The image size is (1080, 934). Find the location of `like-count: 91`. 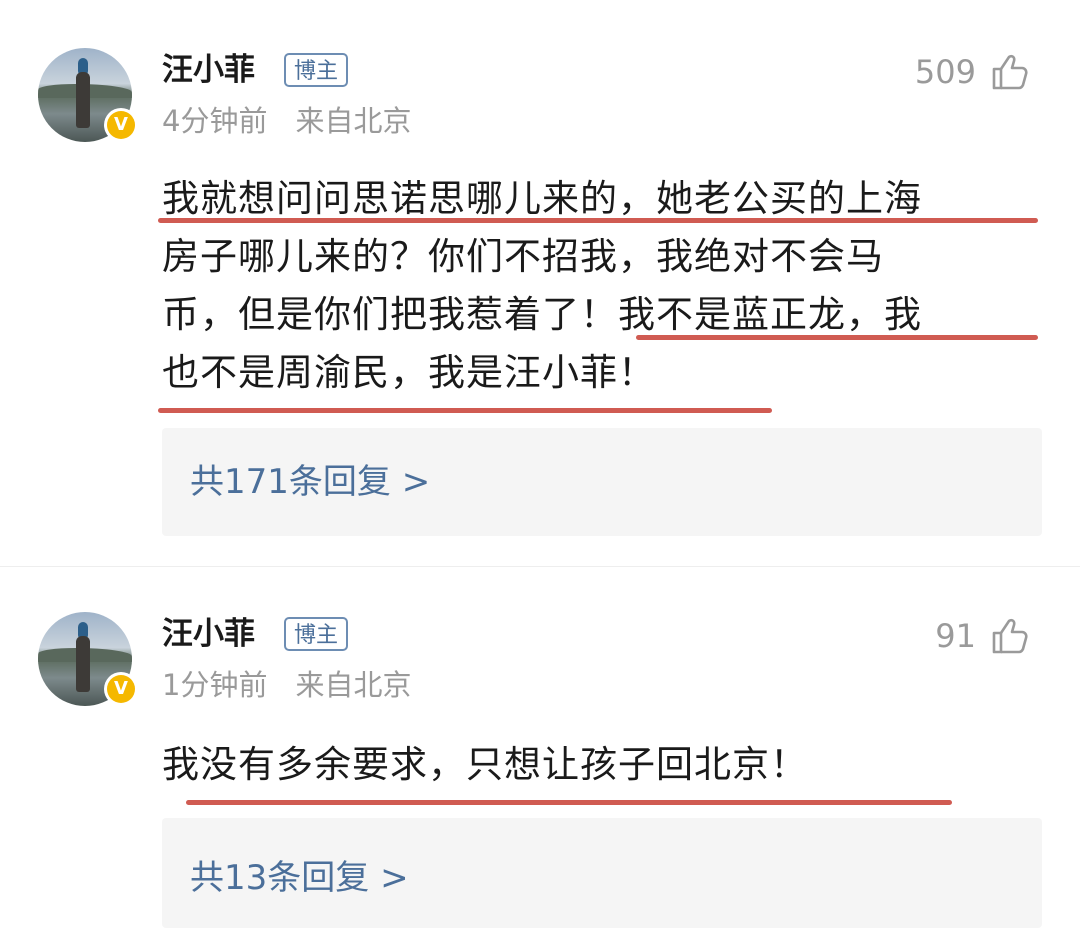

like-count: 91 is located at coordinates (955, 636).